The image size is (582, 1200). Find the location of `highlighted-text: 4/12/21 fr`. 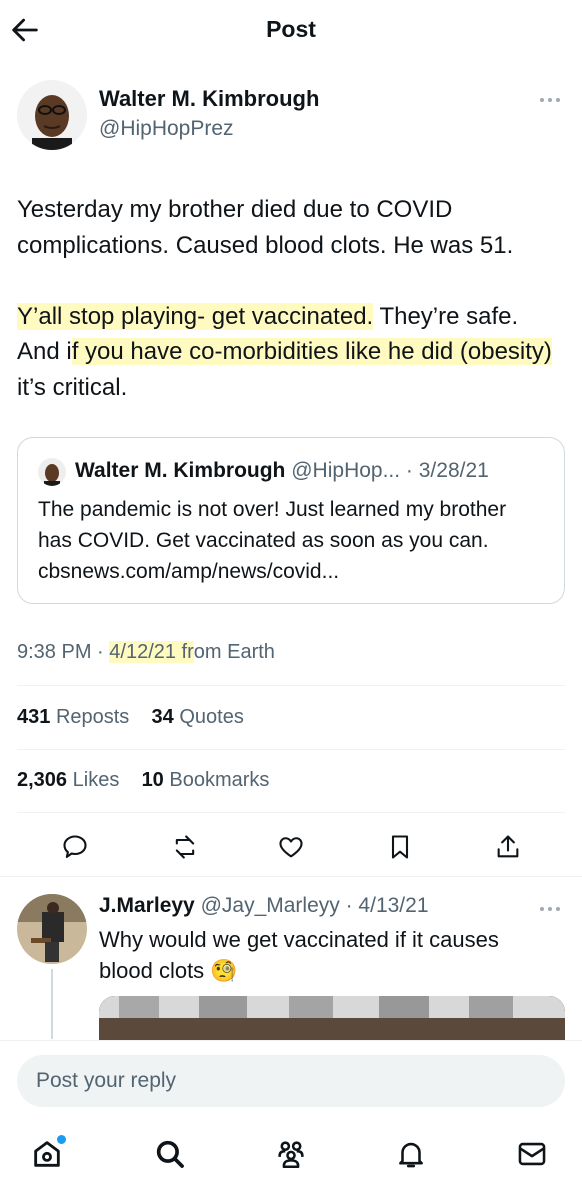

highlighted-text: 4/12/21 fr is located at coordinates (151, 652).